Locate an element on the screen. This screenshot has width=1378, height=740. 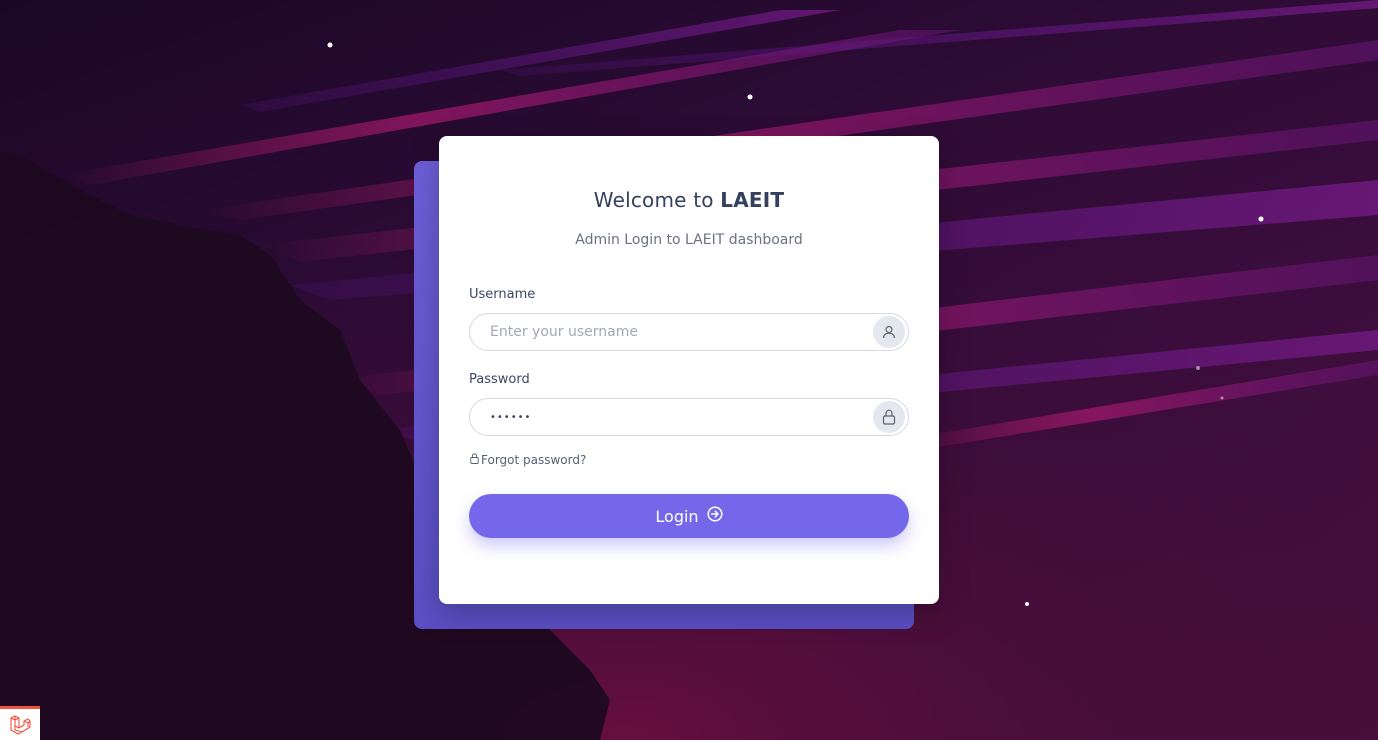
login-button: Login is located at coordinates (689, 516).